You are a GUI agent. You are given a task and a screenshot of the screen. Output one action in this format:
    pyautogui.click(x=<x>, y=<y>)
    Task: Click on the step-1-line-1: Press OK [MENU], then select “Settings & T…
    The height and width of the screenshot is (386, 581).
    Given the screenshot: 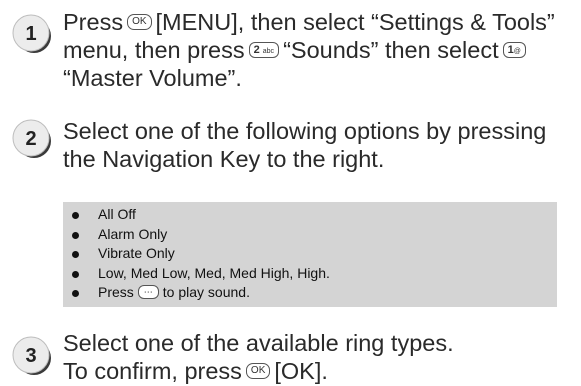 What is the action you would take?
    pyautogui.click(x=309, y=22)
    